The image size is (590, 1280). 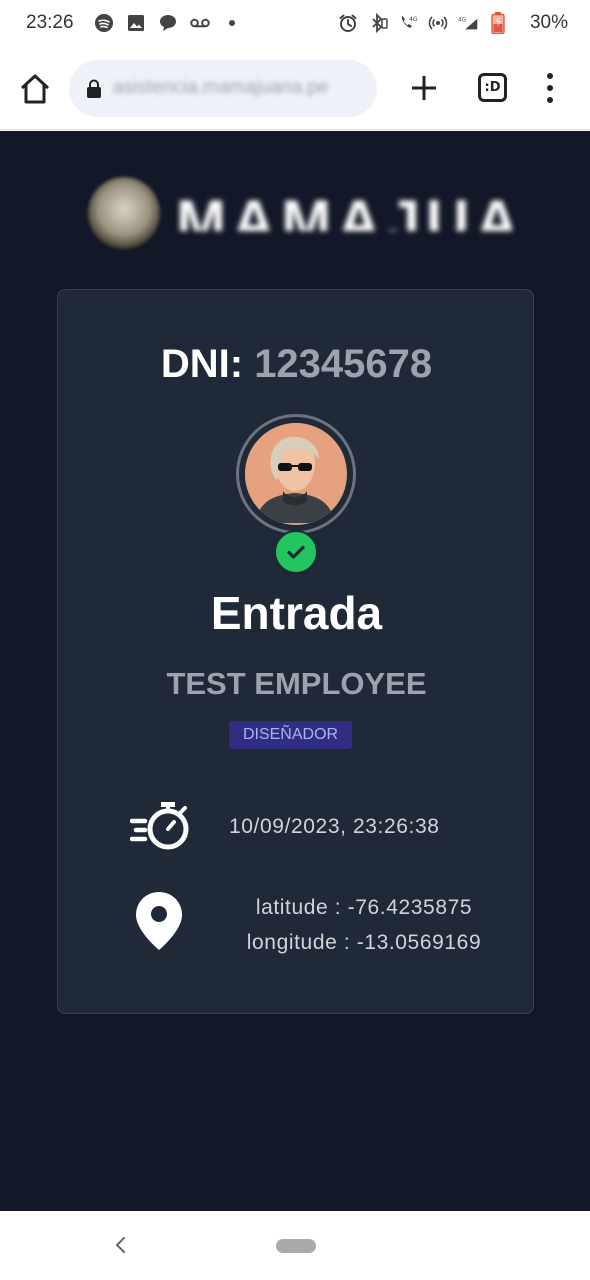 I want to click on lock-icon, so click(x=94, y=89).